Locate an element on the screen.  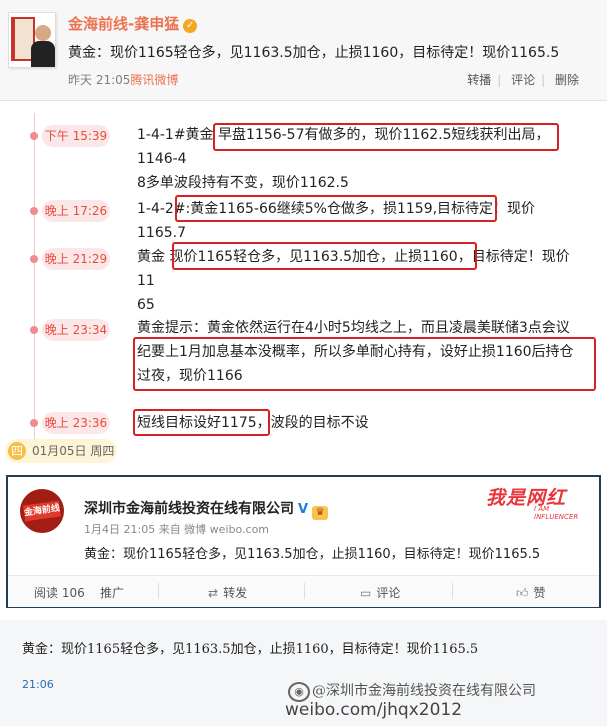
post-actions: 转播 | 评论 | 删除 is located at coordinates (523, 79).